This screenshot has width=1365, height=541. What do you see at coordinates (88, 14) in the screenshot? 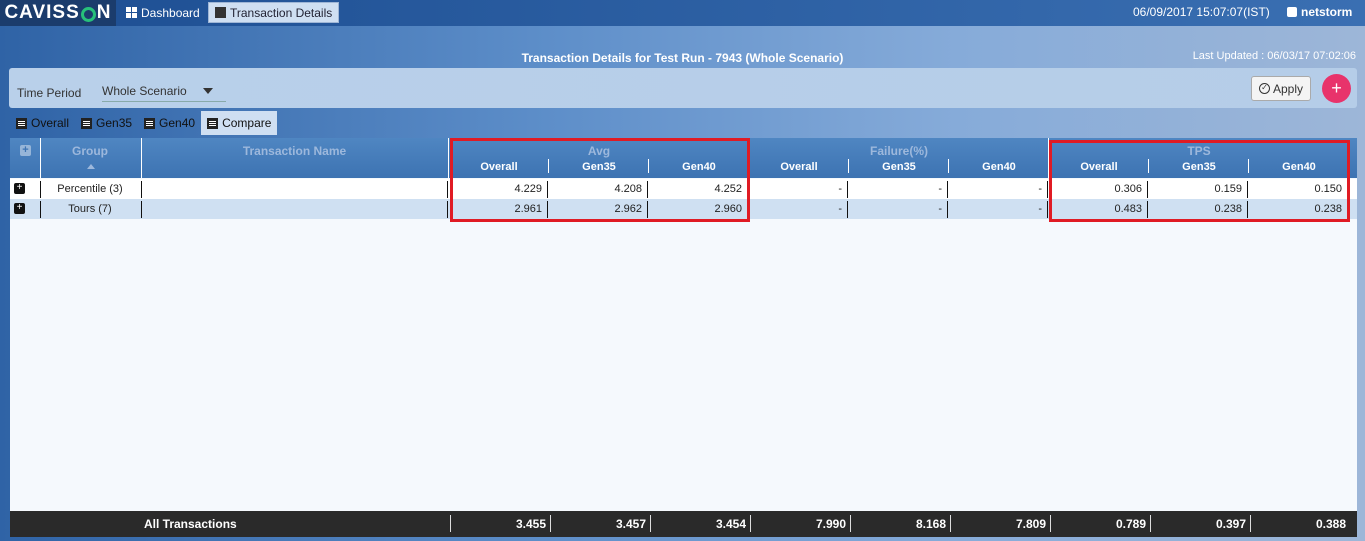
I see `logo-o-icon` at bounding box center [88, 14].